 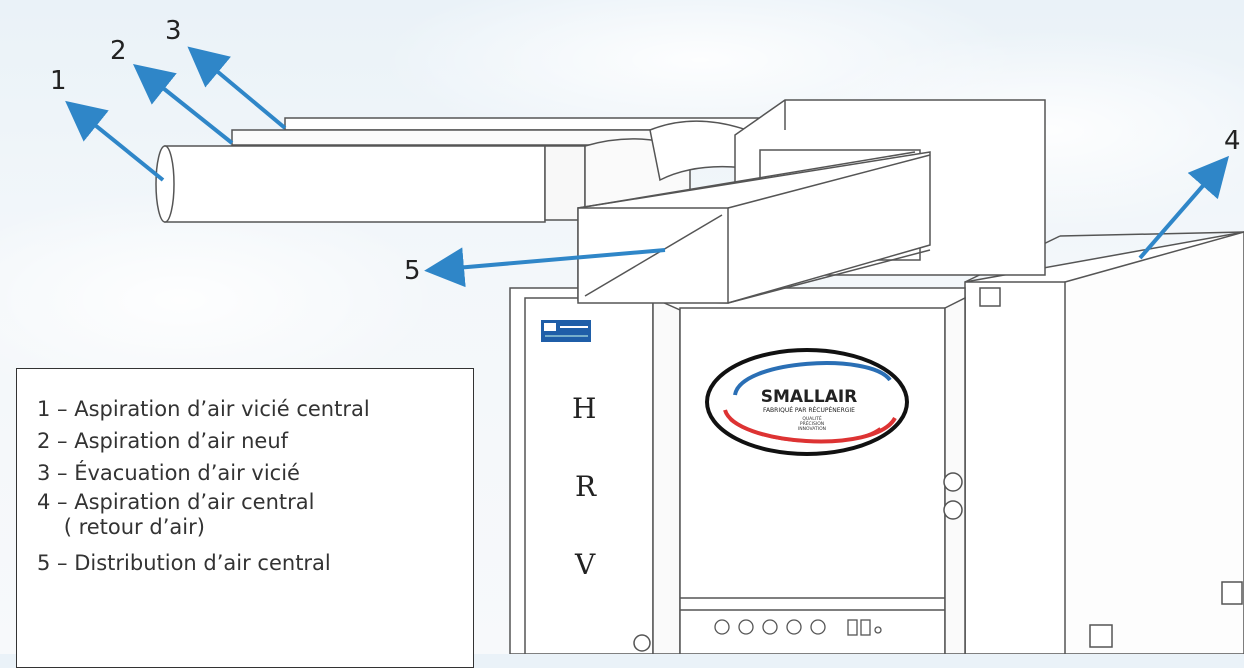 What do you see at coordinates (184, 563) in the screenshot?
I see `legend-item: 5 – Distribution d’air central` at bounding box center [184, 563].